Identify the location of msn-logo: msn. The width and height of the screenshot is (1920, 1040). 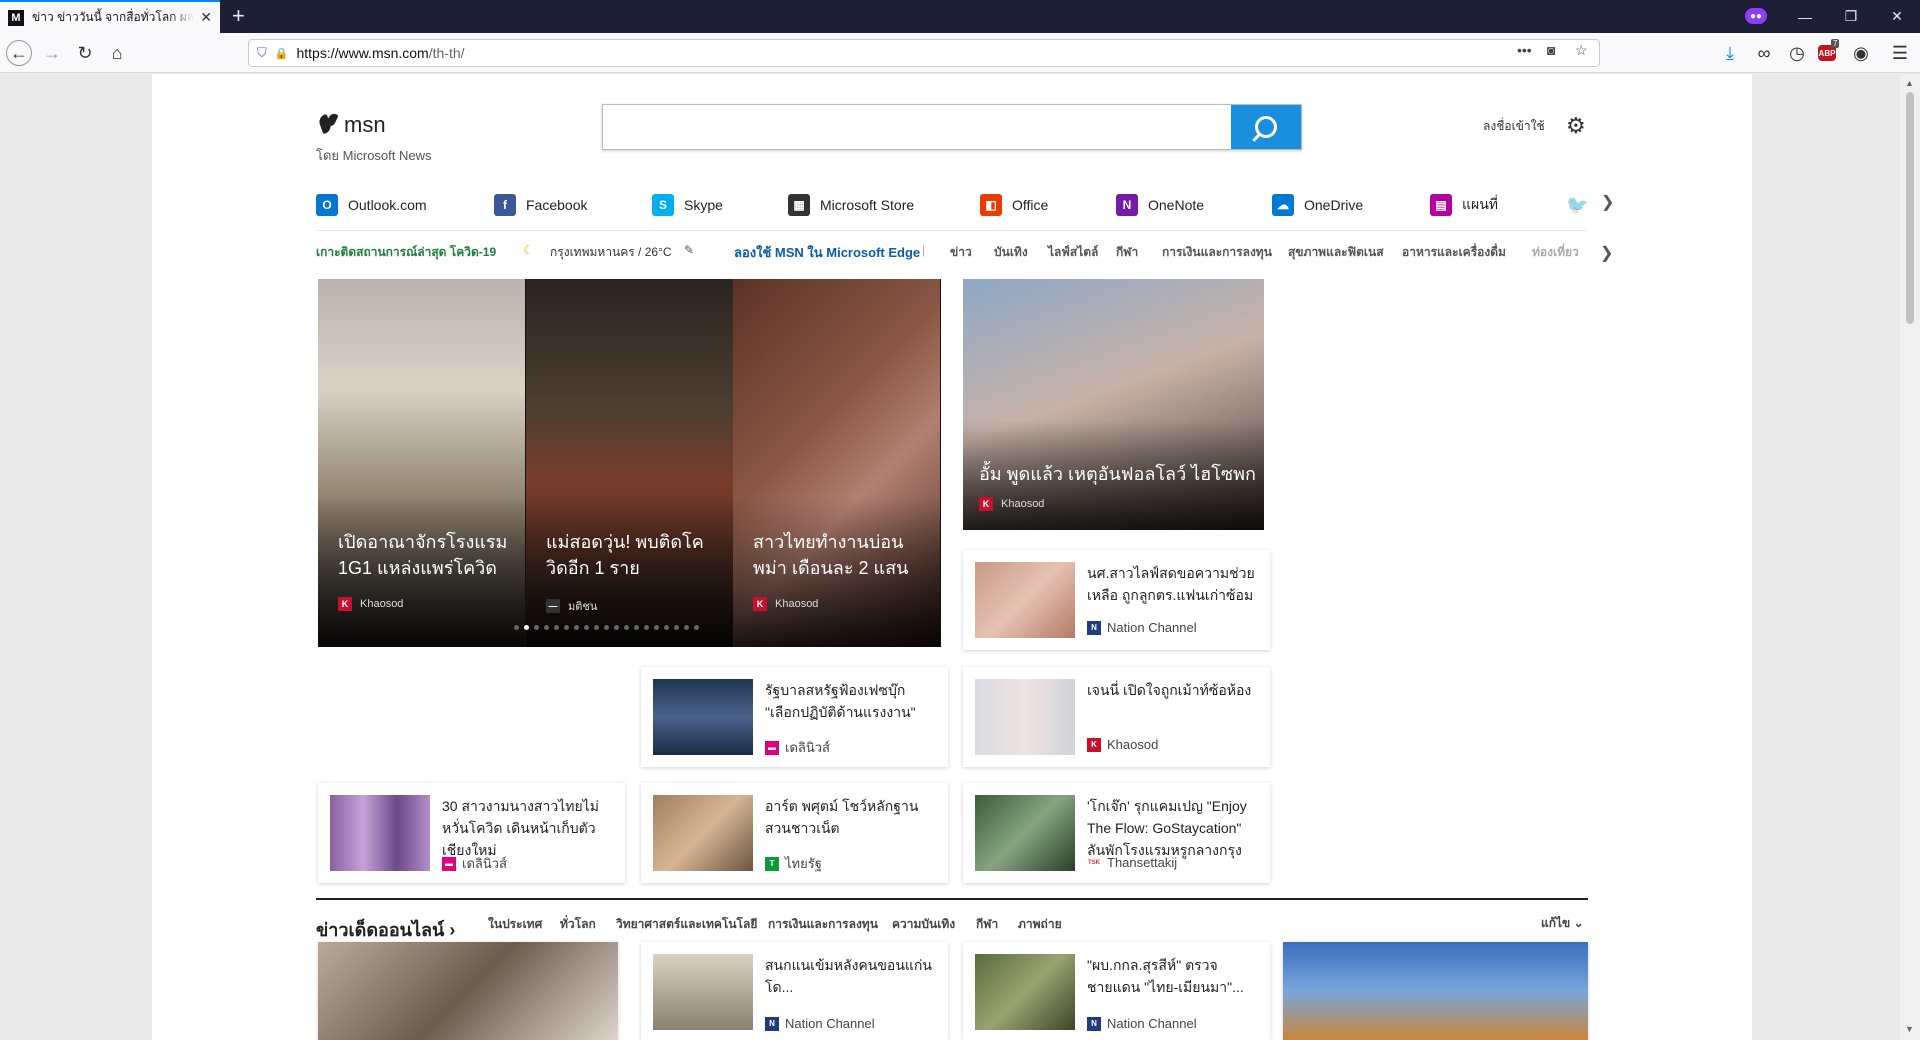
(352, 125).